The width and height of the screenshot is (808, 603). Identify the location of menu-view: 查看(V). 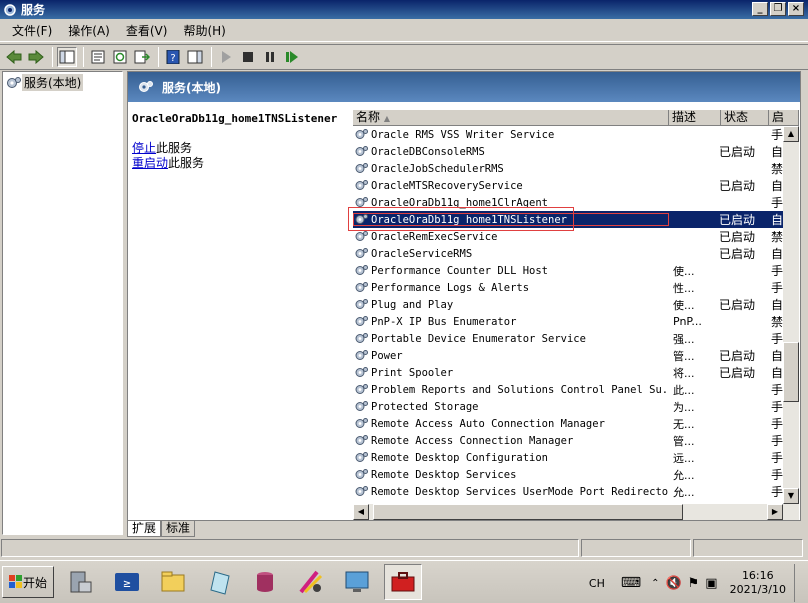
(147, 30).